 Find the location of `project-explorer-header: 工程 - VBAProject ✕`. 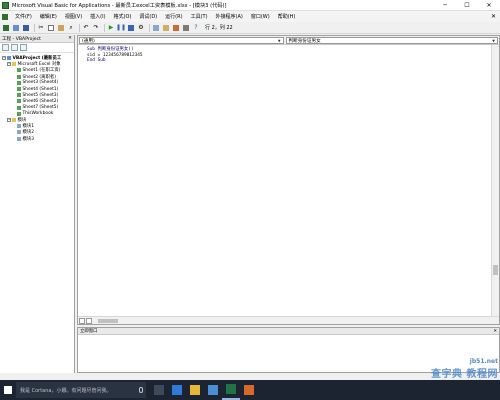

project-explorer-header: 工程 - VBAProject ✕ is located at coordinates (37, 39).